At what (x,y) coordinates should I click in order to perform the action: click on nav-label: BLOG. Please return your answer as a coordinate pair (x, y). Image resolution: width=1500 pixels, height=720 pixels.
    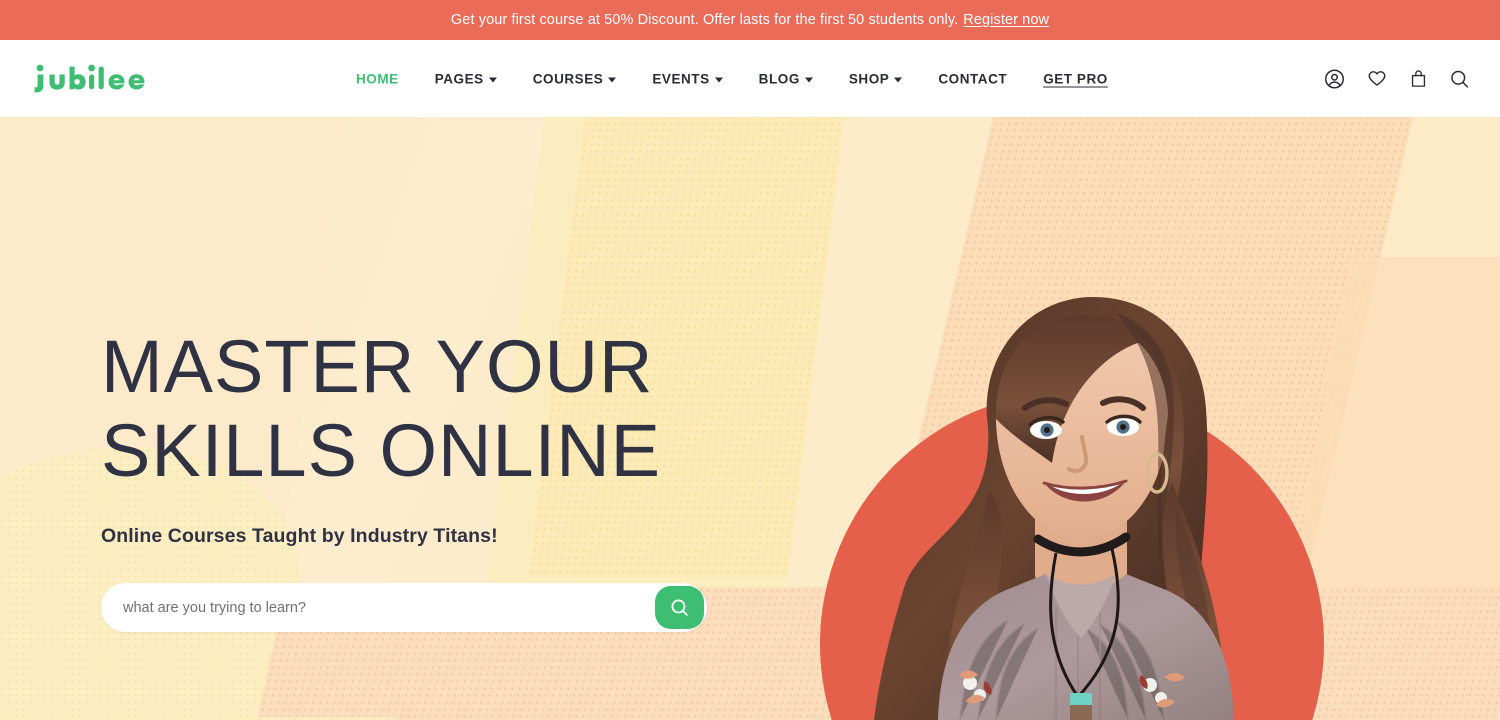
    Looking at the image, I should click on (779, 78).